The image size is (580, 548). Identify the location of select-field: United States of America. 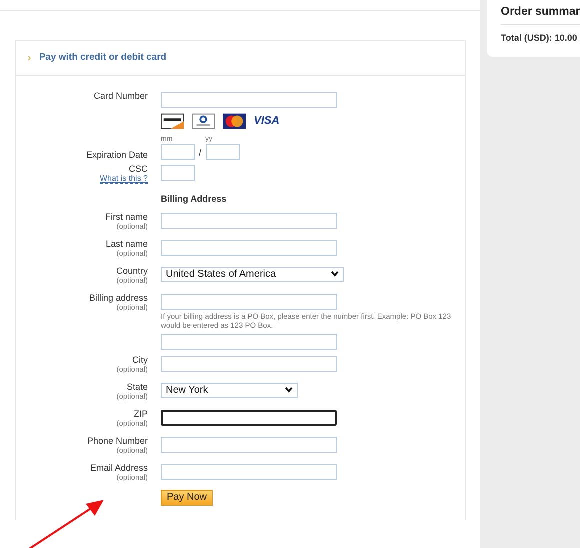
(252, 274).